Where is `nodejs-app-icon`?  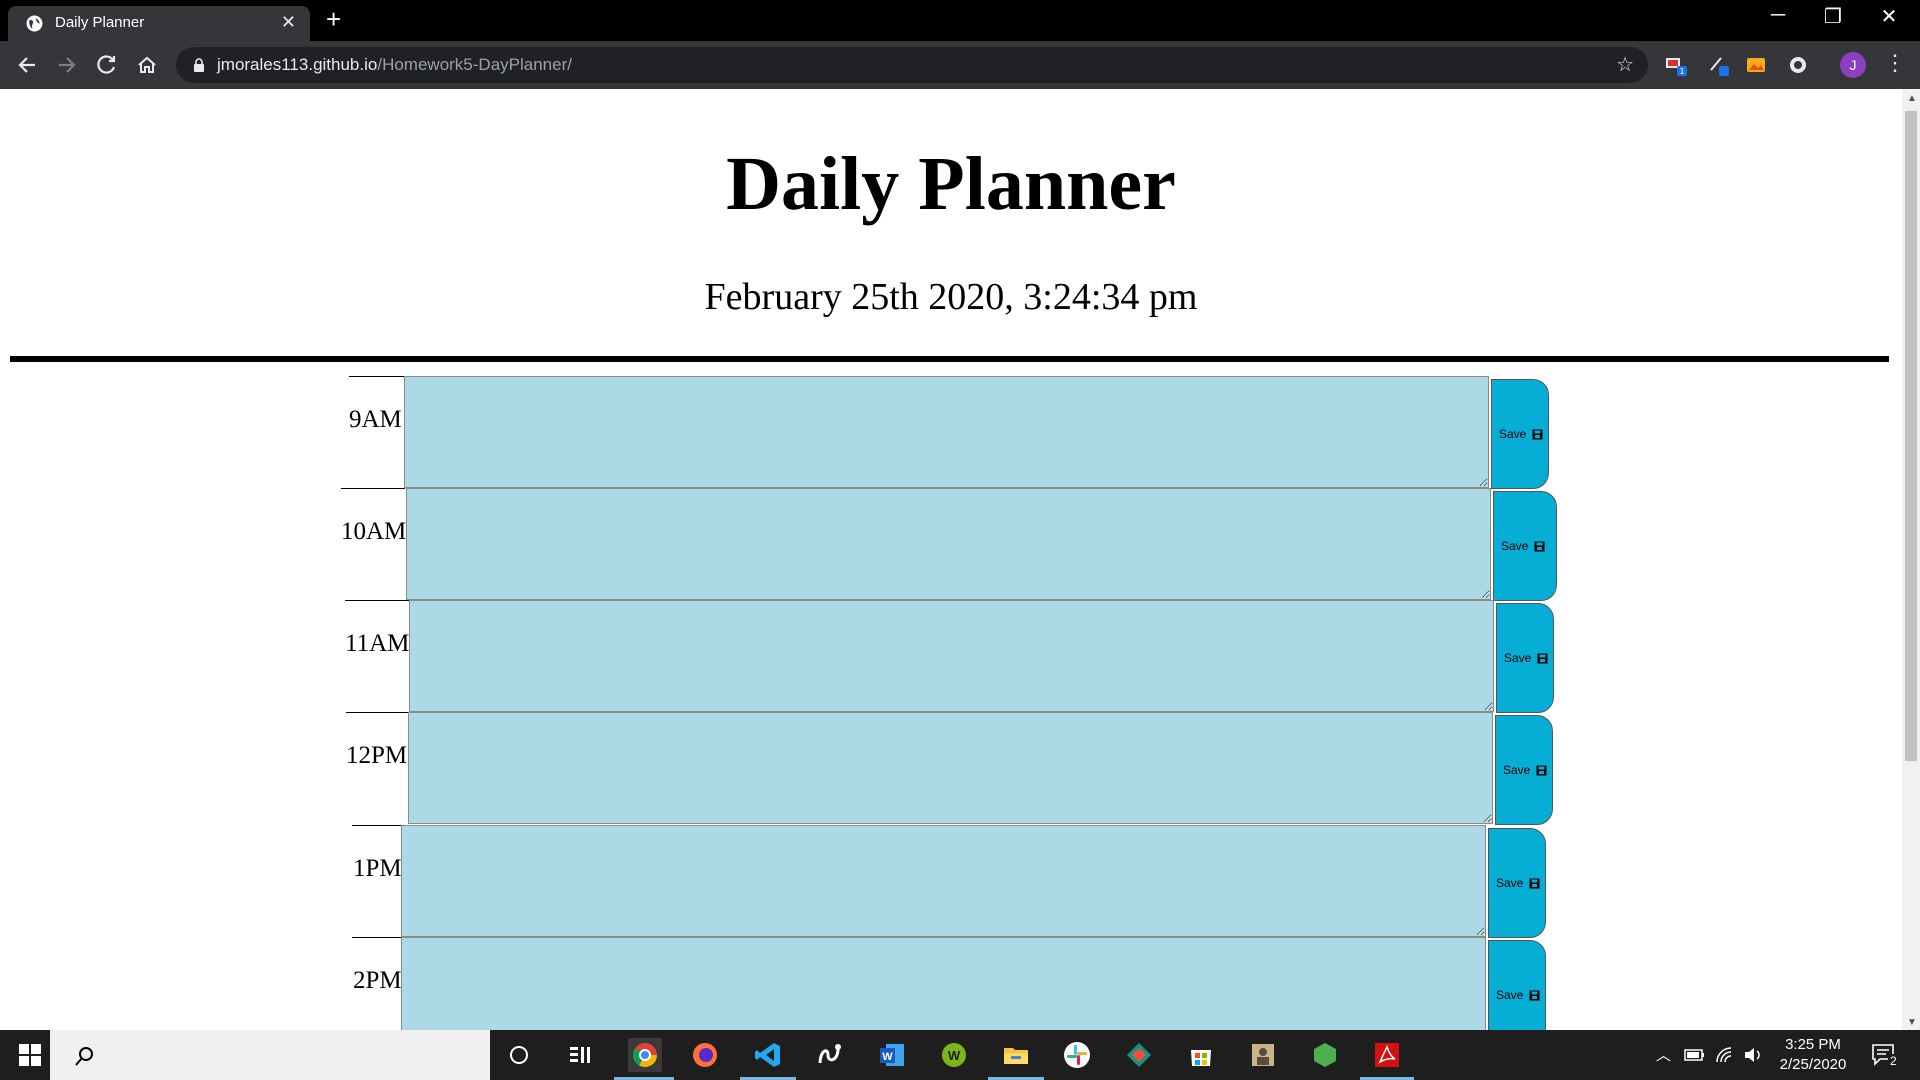 nodejs-app-icon is located at coordinates (1325, 1055).